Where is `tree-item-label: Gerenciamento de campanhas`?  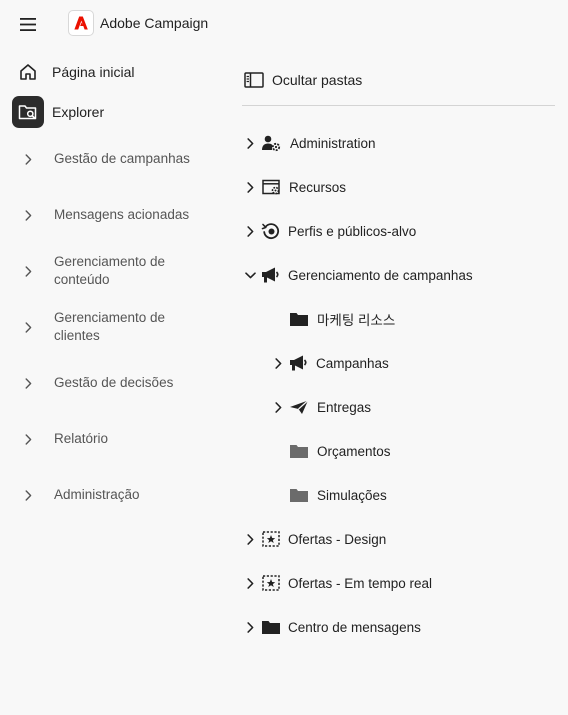
tree-item-label: Gerenciamento de campanhas is located at coordinates (380, 275).